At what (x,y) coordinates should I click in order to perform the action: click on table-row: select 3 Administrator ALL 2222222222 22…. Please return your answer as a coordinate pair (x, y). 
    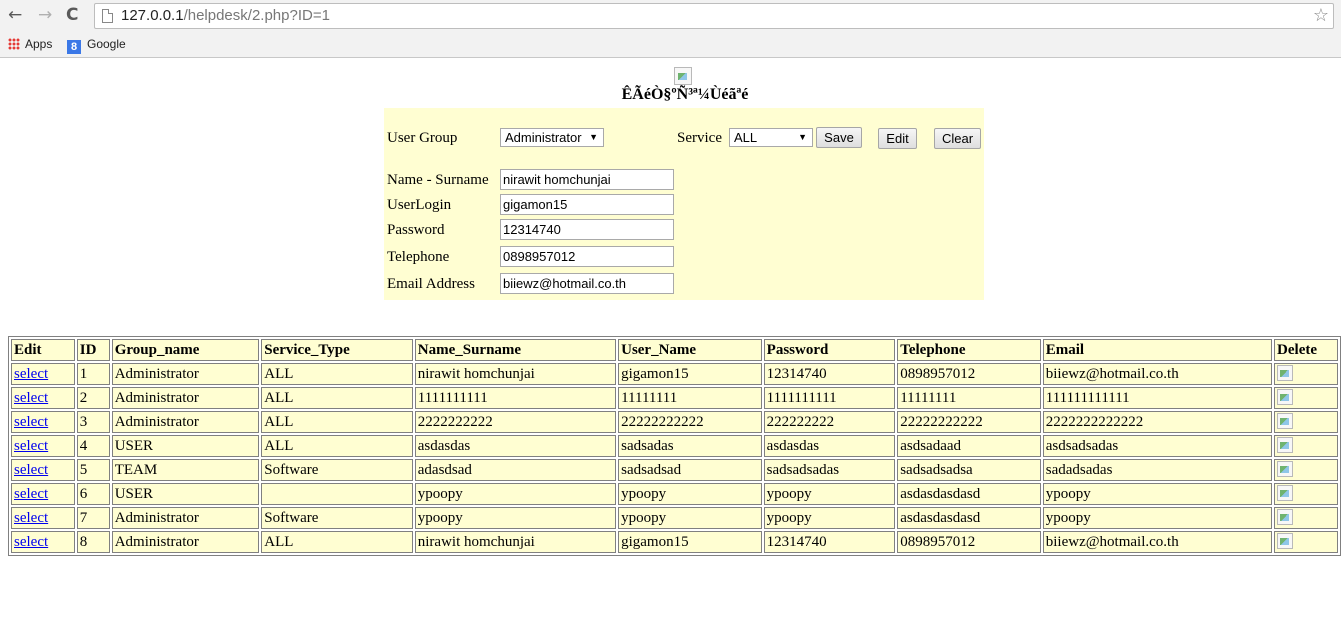
    Looking at the image, I should click on (674, 422).